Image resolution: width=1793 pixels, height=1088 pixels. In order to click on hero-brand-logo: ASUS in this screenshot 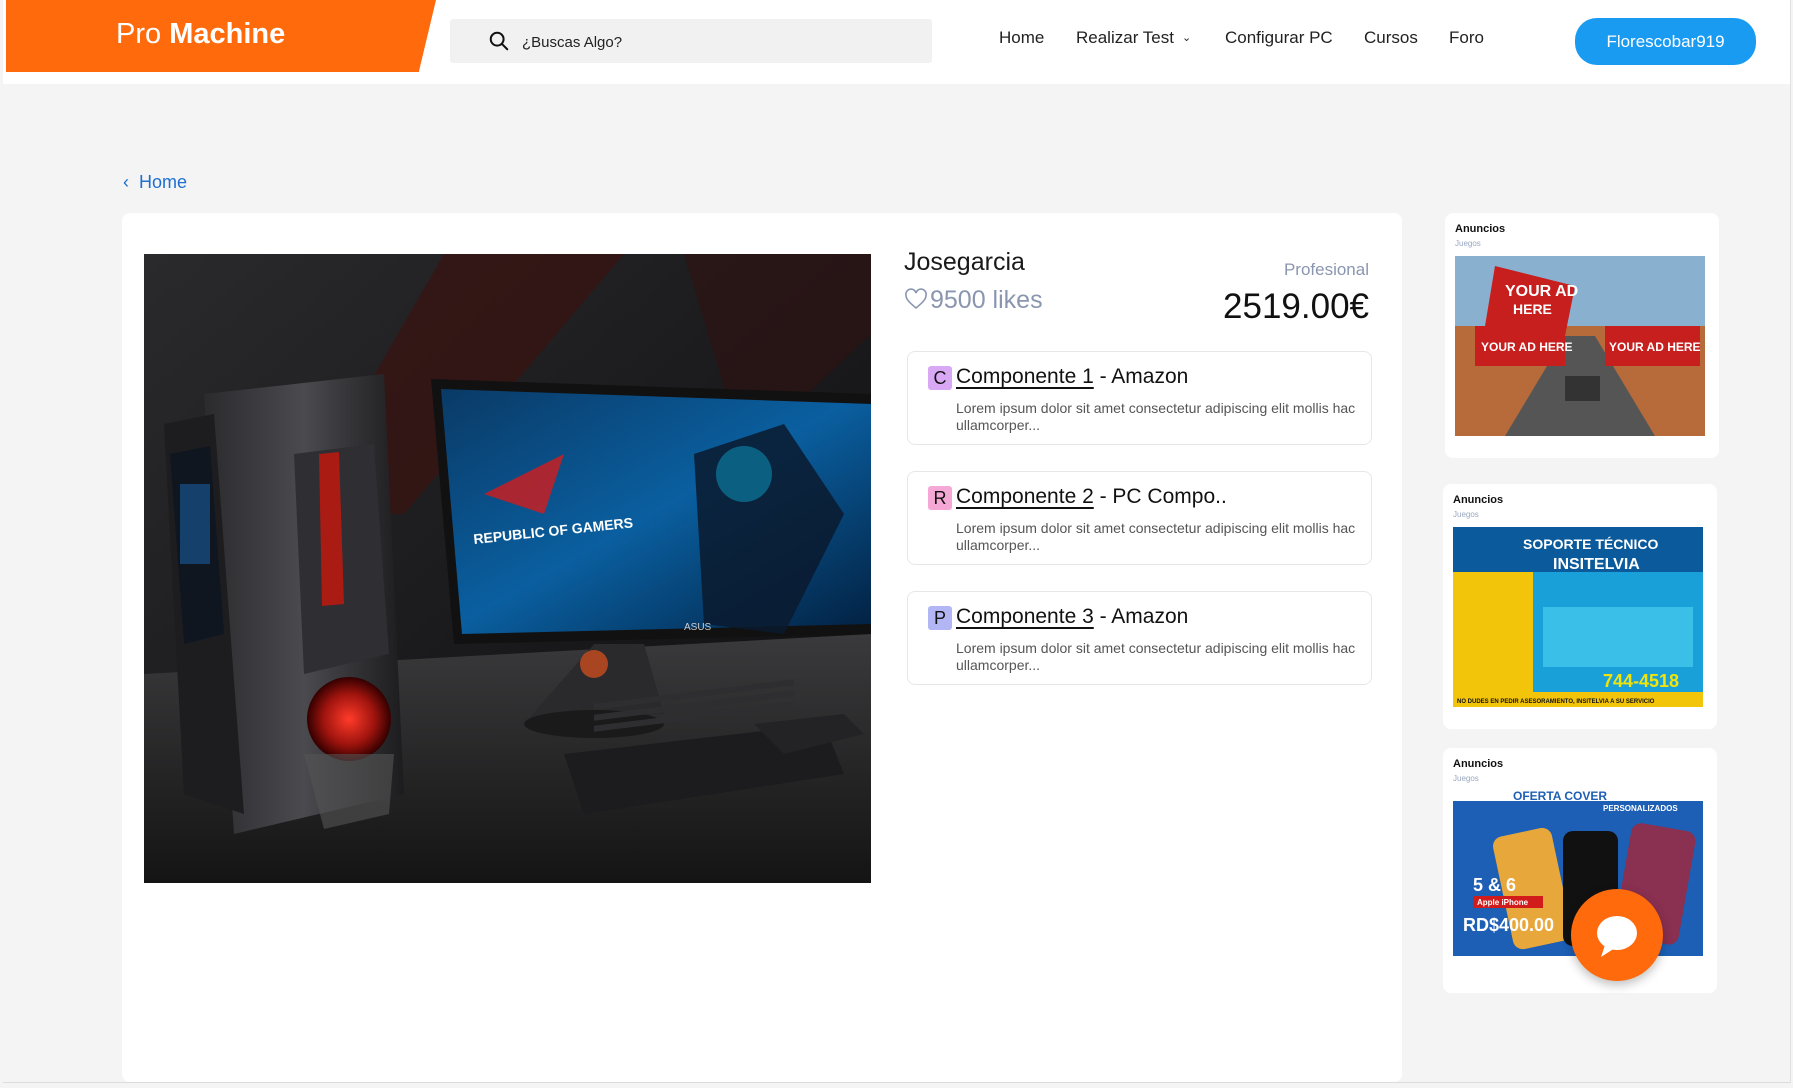, I will do `click(698, 627)`.